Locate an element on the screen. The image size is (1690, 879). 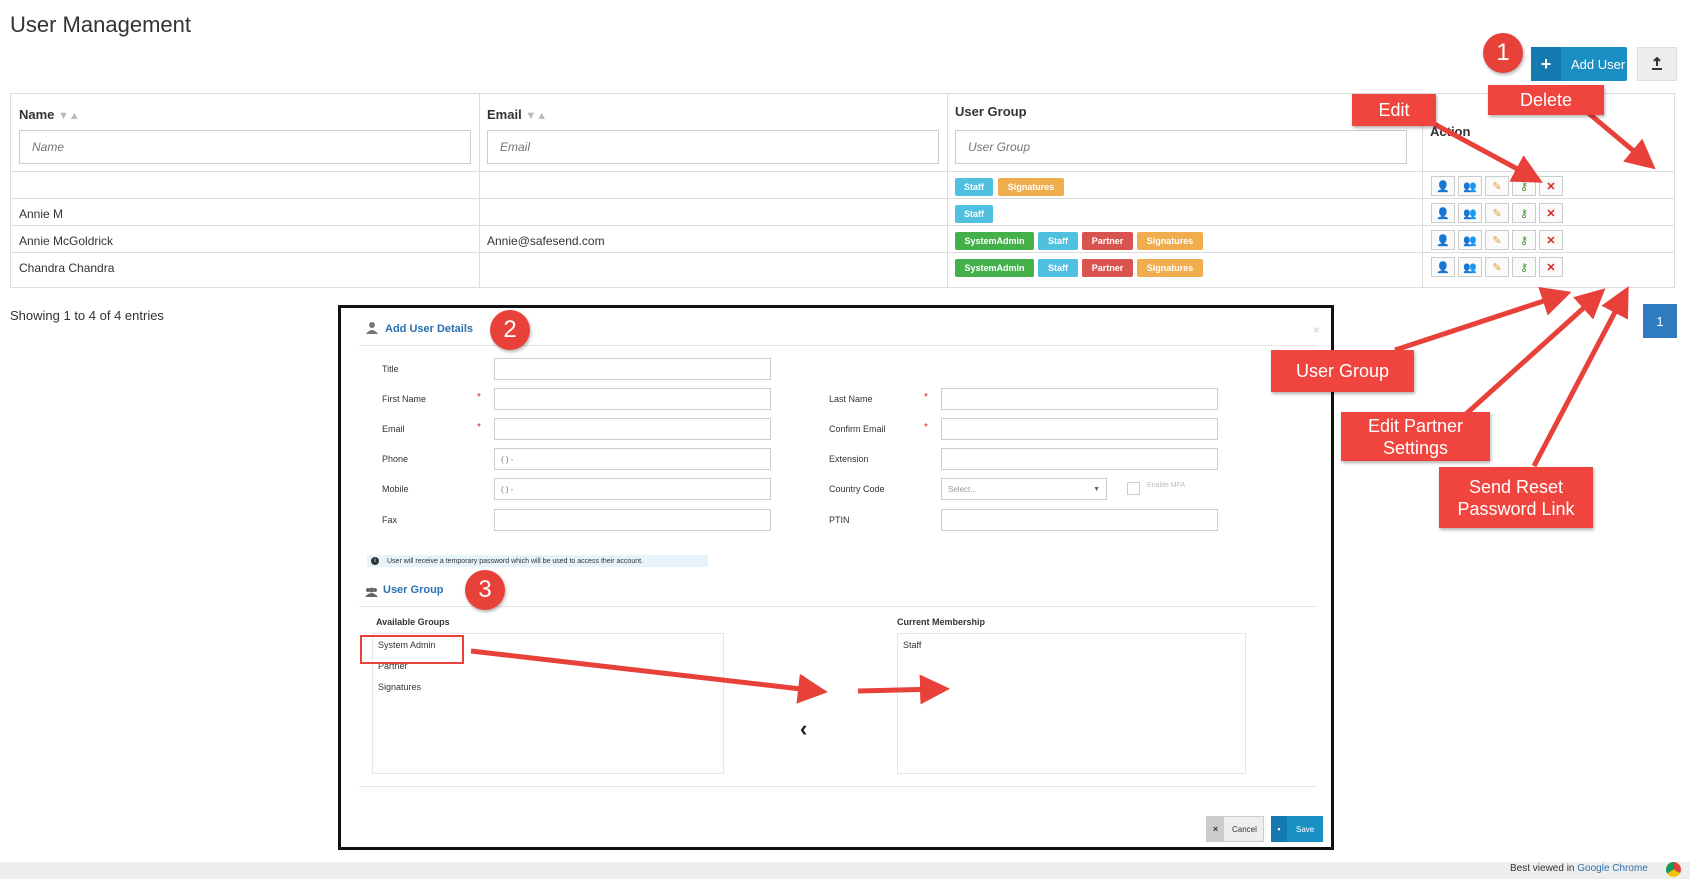
footer-text: Best viewed in Google Chrome is located at coordinates (1579, 868).